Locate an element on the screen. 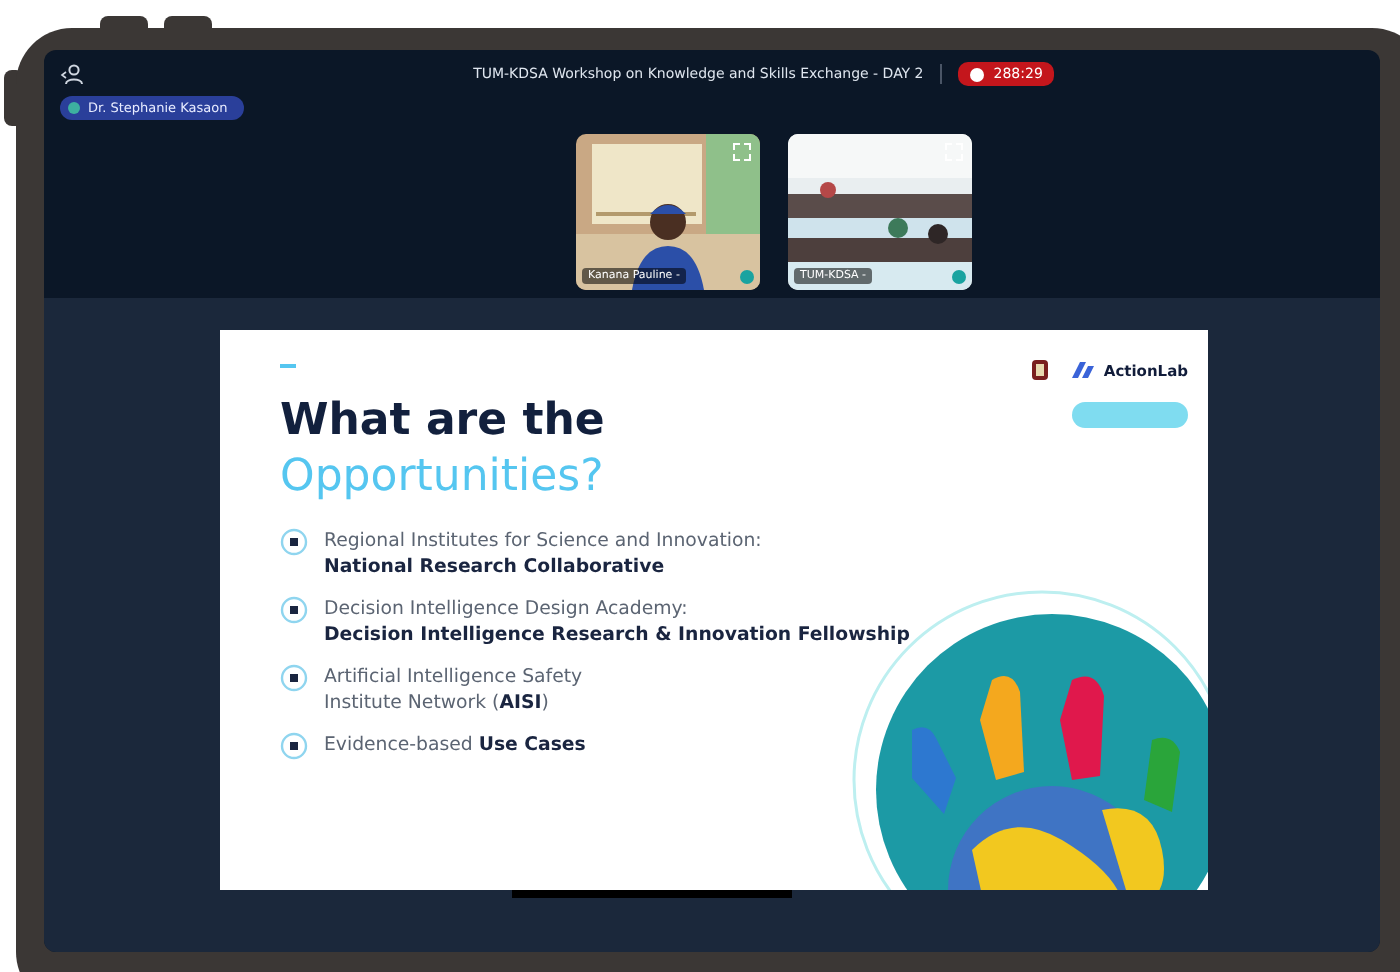 The image size is (1400, 972). fullscreen-icon is located at coordinates (742, 152).